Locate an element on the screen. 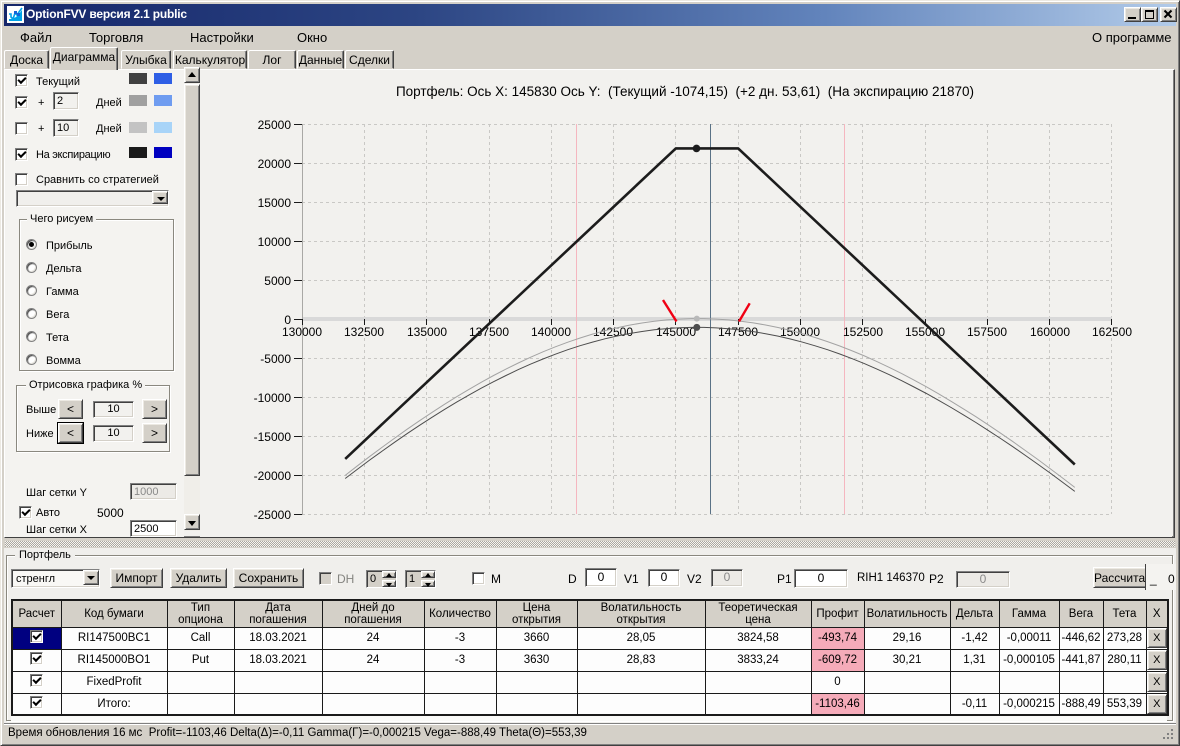 The height and width of the screenshot is (746, 1180). svg-text: -15000 is located at coordinates (273, 437).